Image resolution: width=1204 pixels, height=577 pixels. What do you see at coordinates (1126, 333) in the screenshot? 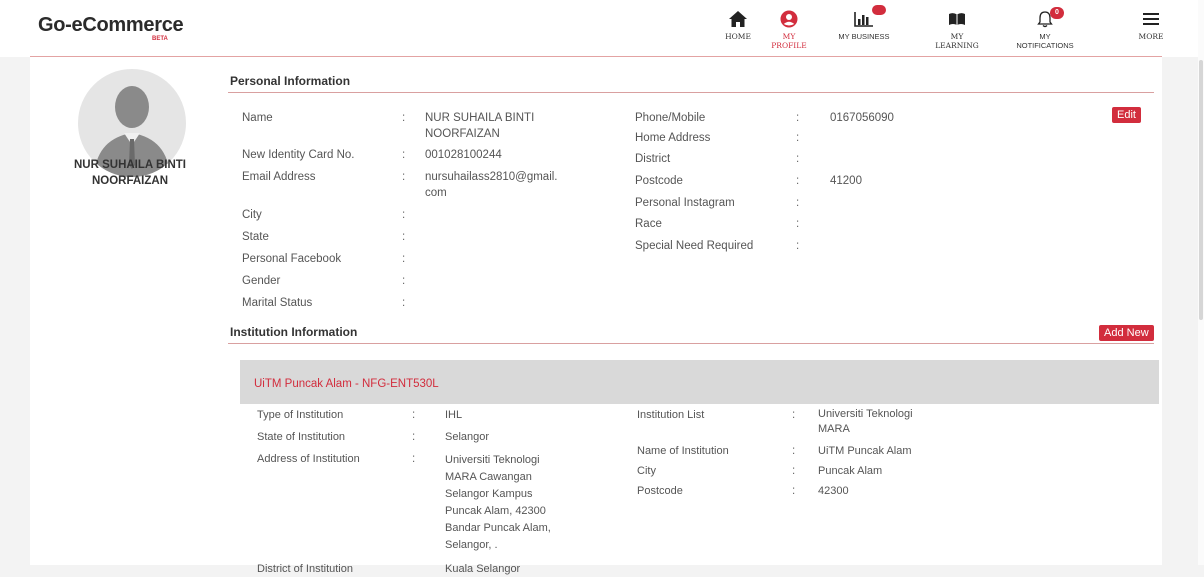
I see `add-new-button: Add New` at bounding box center [1126, 333].